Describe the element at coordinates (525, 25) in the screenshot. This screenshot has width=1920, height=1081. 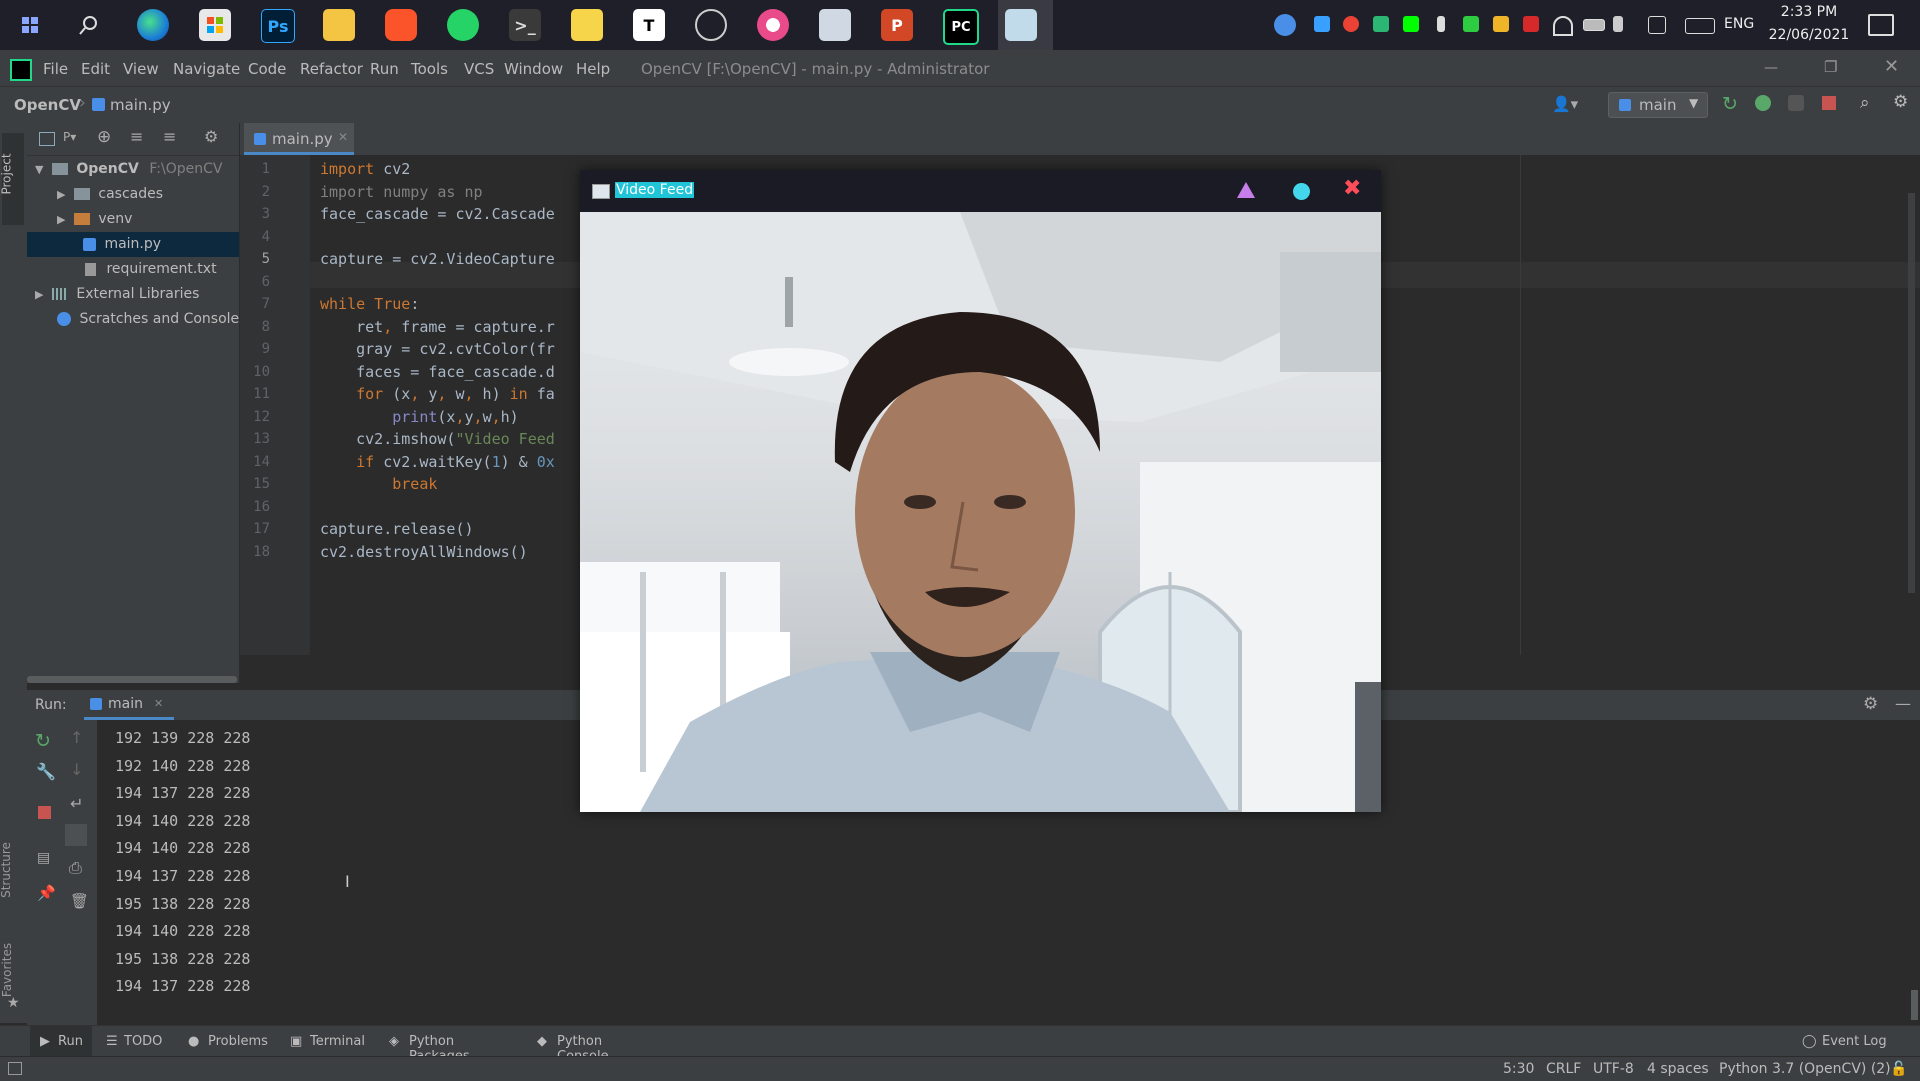
I see `terminal-icon: >_` at that location.